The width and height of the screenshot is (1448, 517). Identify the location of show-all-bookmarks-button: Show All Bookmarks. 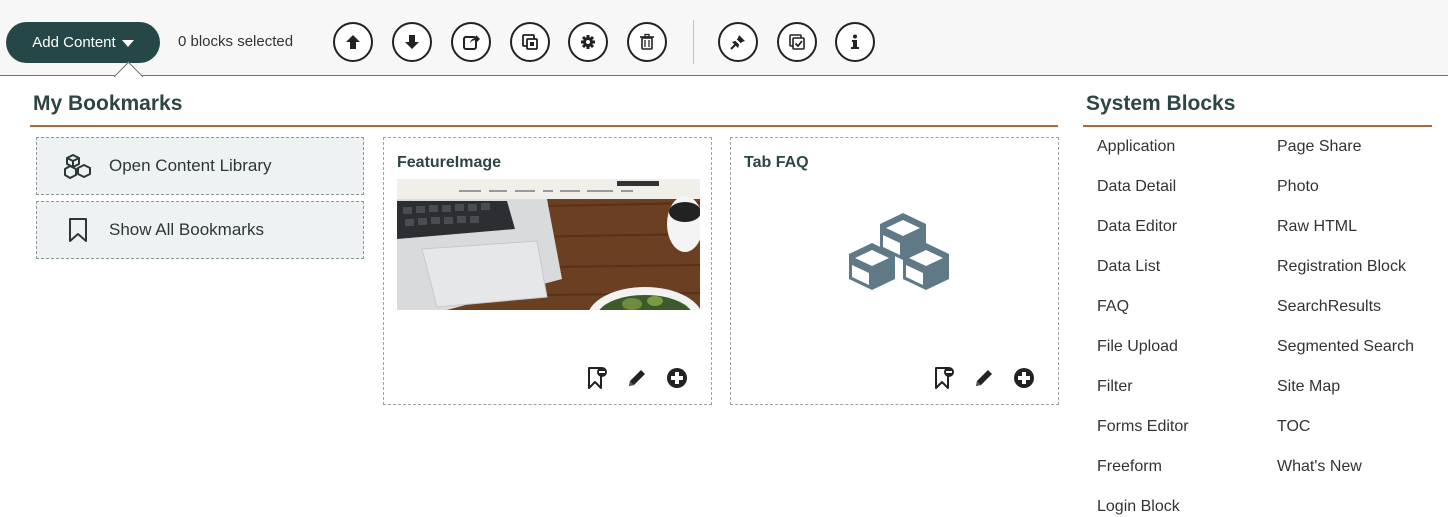
(200, 230).